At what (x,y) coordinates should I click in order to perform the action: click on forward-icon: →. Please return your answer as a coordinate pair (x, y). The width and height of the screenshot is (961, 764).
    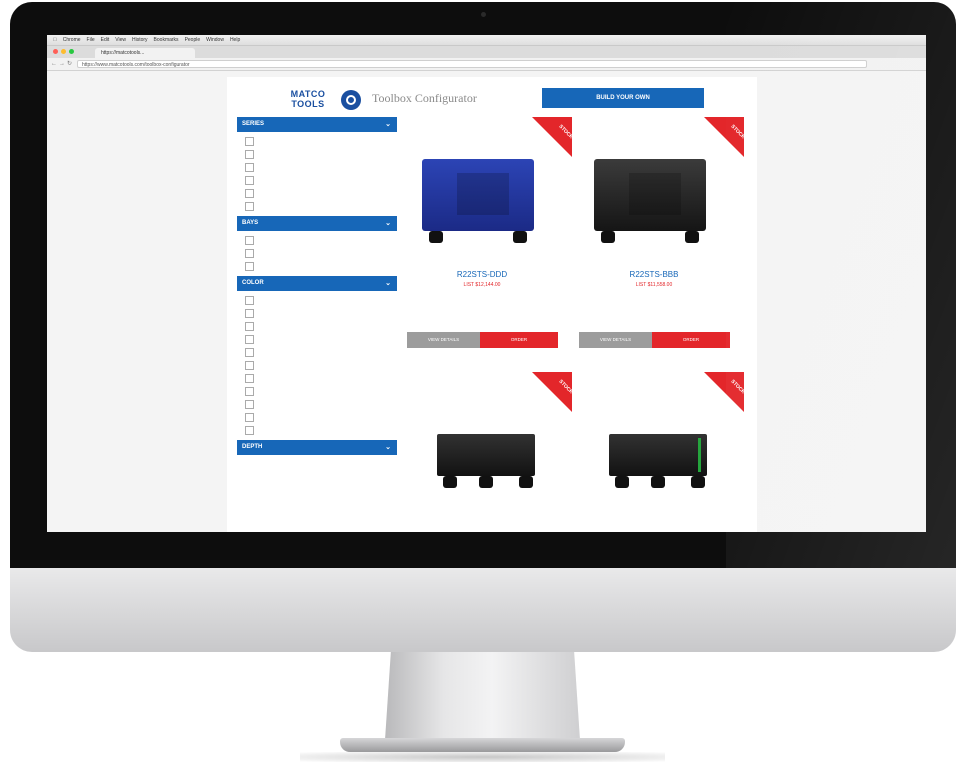
    Looking at the image, I should click on (62, 64).